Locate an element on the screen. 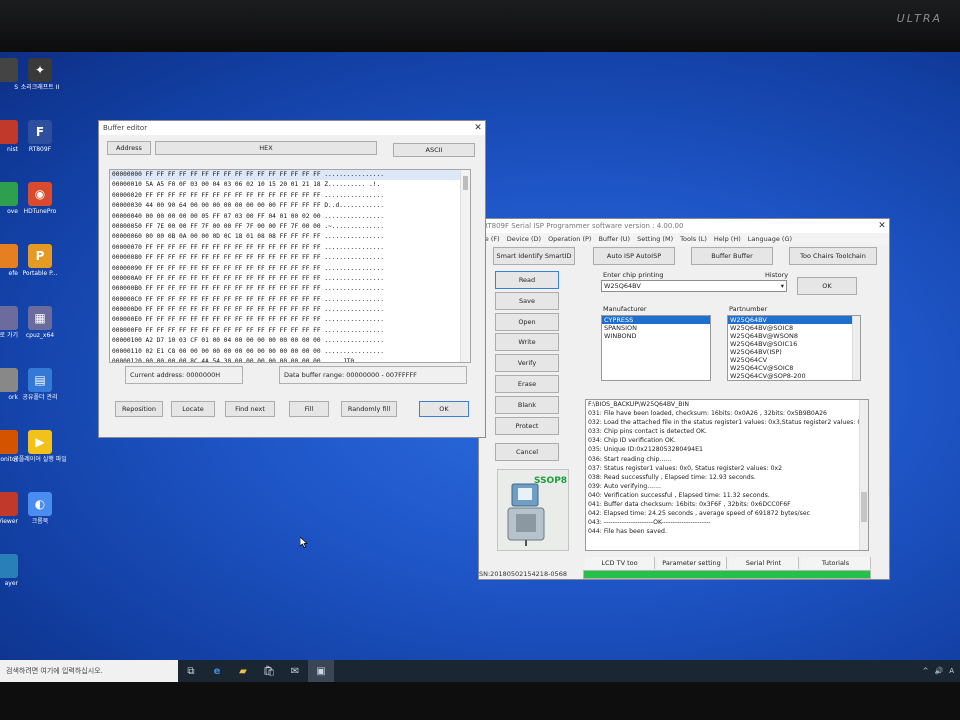 The width and height of the screenshot is (960, 720). blank-button: Blank is located at coordinates (527, 404).